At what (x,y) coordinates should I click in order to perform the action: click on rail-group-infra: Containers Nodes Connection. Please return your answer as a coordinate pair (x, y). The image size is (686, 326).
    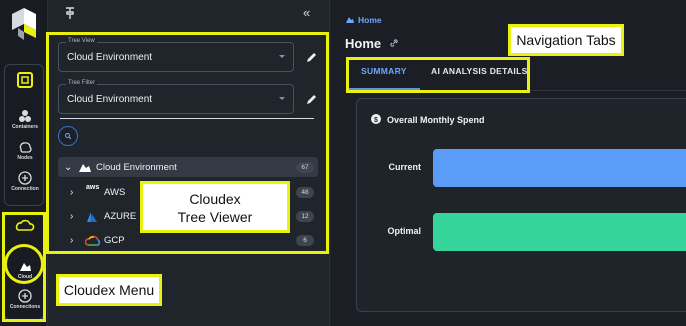
    Looking at the image, I should click on (24, 135).